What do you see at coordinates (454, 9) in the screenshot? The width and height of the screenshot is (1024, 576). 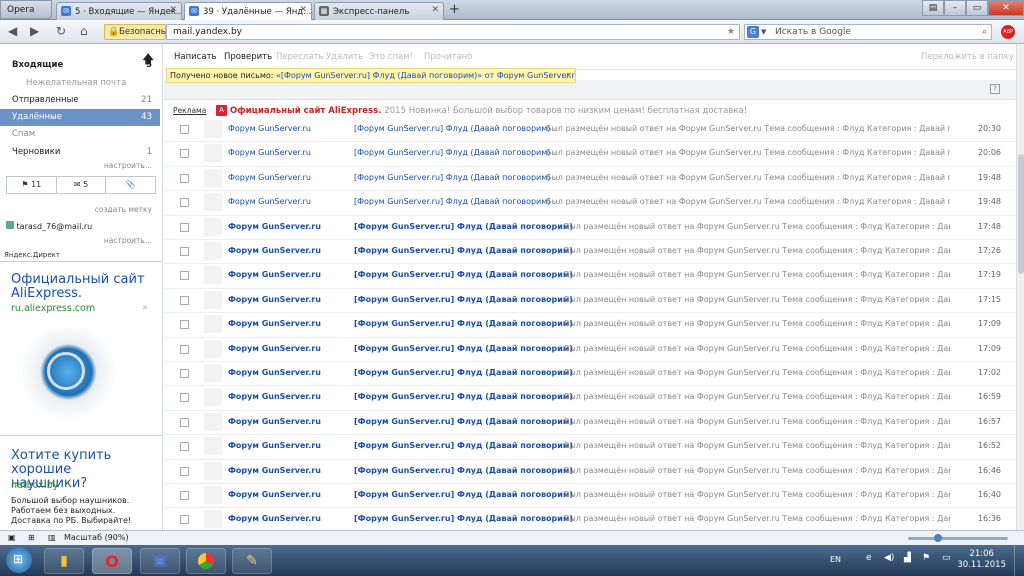 I see `new-tab-icon: +` at bounding box center [454, 9].